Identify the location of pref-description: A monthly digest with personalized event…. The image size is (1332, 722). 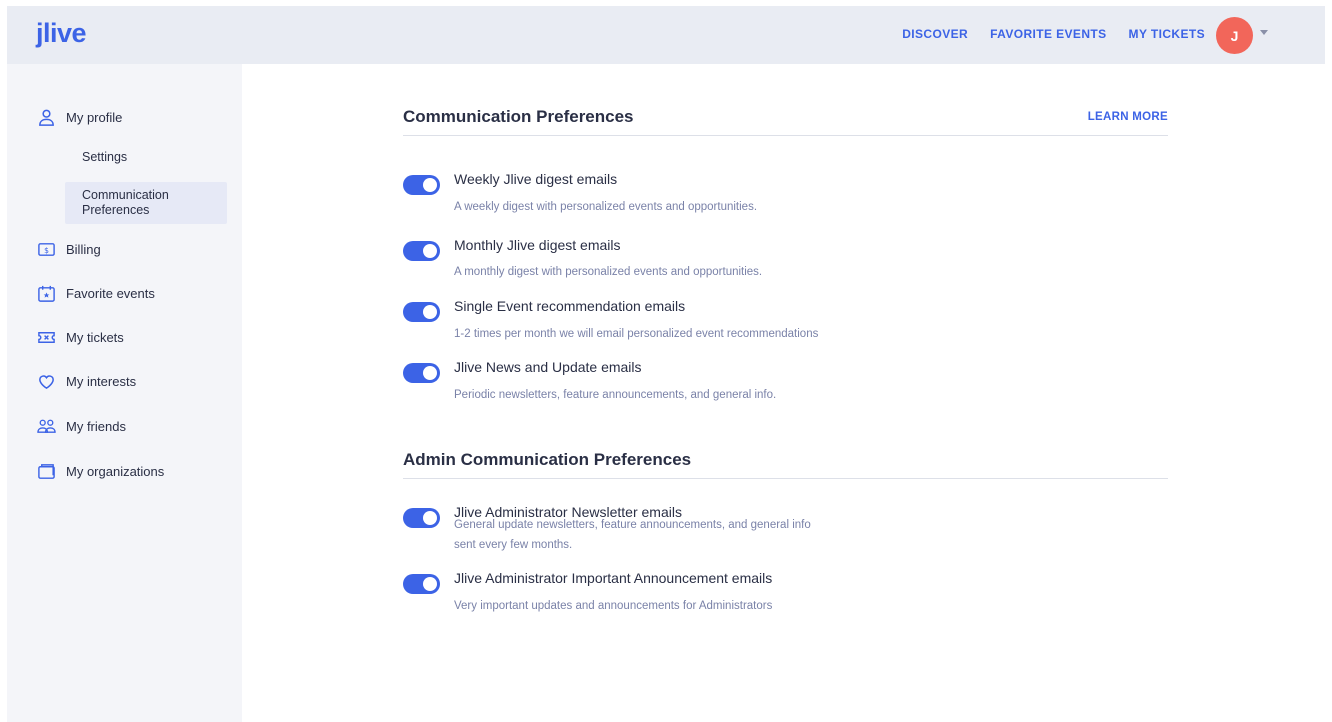
(608, 272).